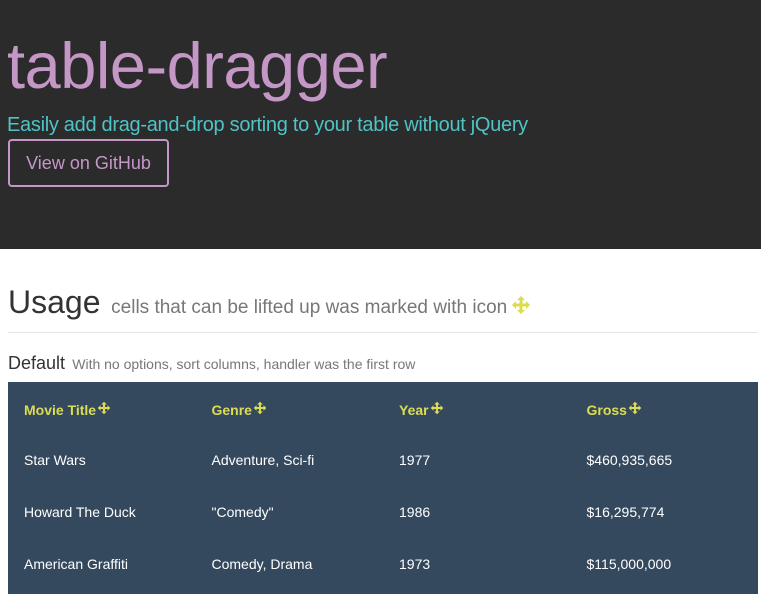 Image resolution: width=761 pixels, height=594 pixels. What do you see at coordinates (290, 408) in the screenshot?
I see `column-header-genre: Genre` at bounding box center [290, 408].